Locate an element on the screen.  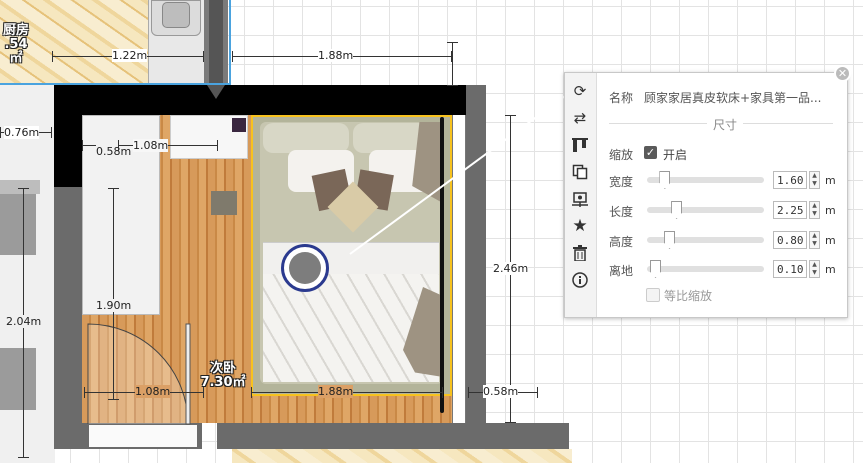
panel-toolbar: ⟳ ⇄ ★ is located at coordinates (581, 195).